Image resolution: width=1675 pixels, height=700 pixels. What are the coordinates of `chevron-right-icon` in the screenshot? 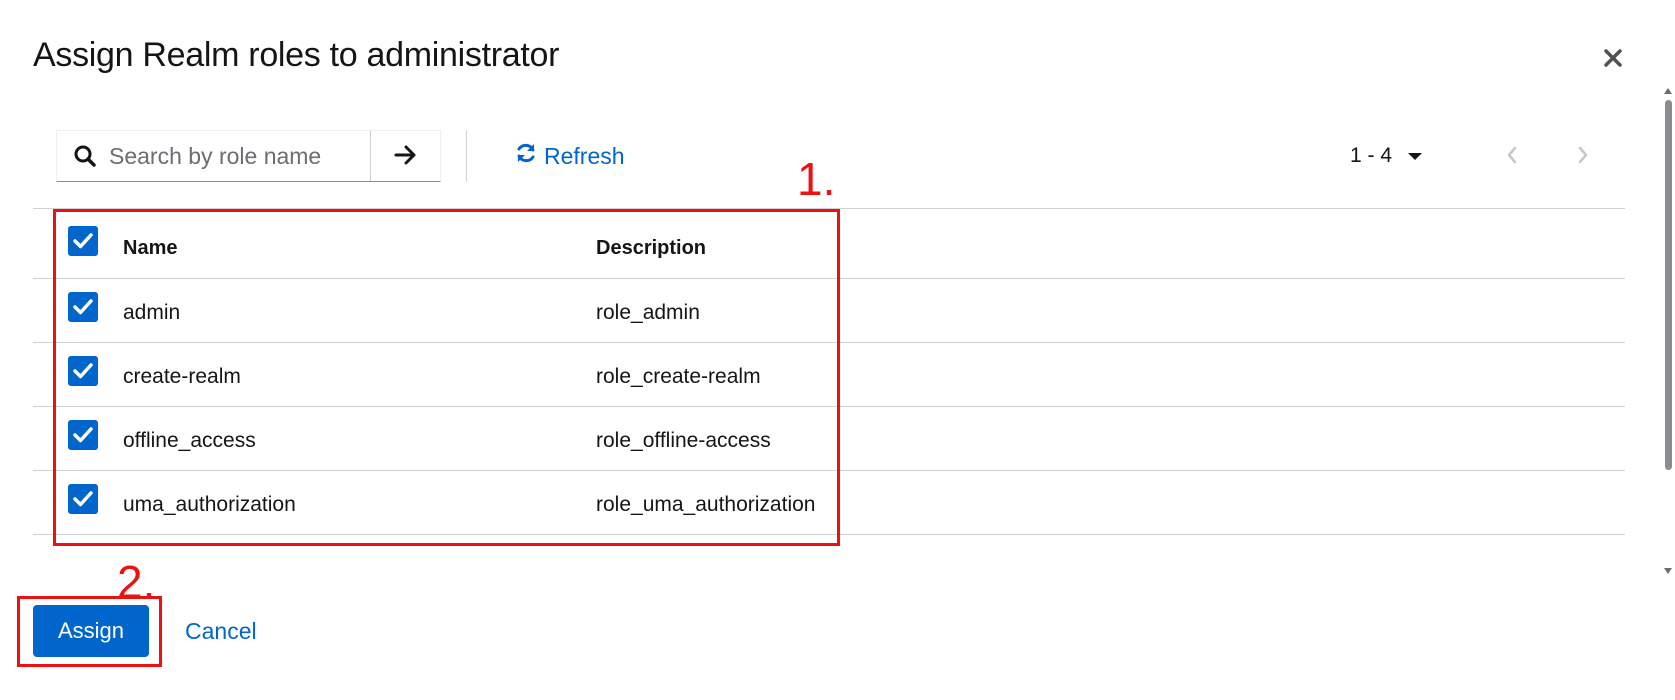 It's located at (1583, 156).